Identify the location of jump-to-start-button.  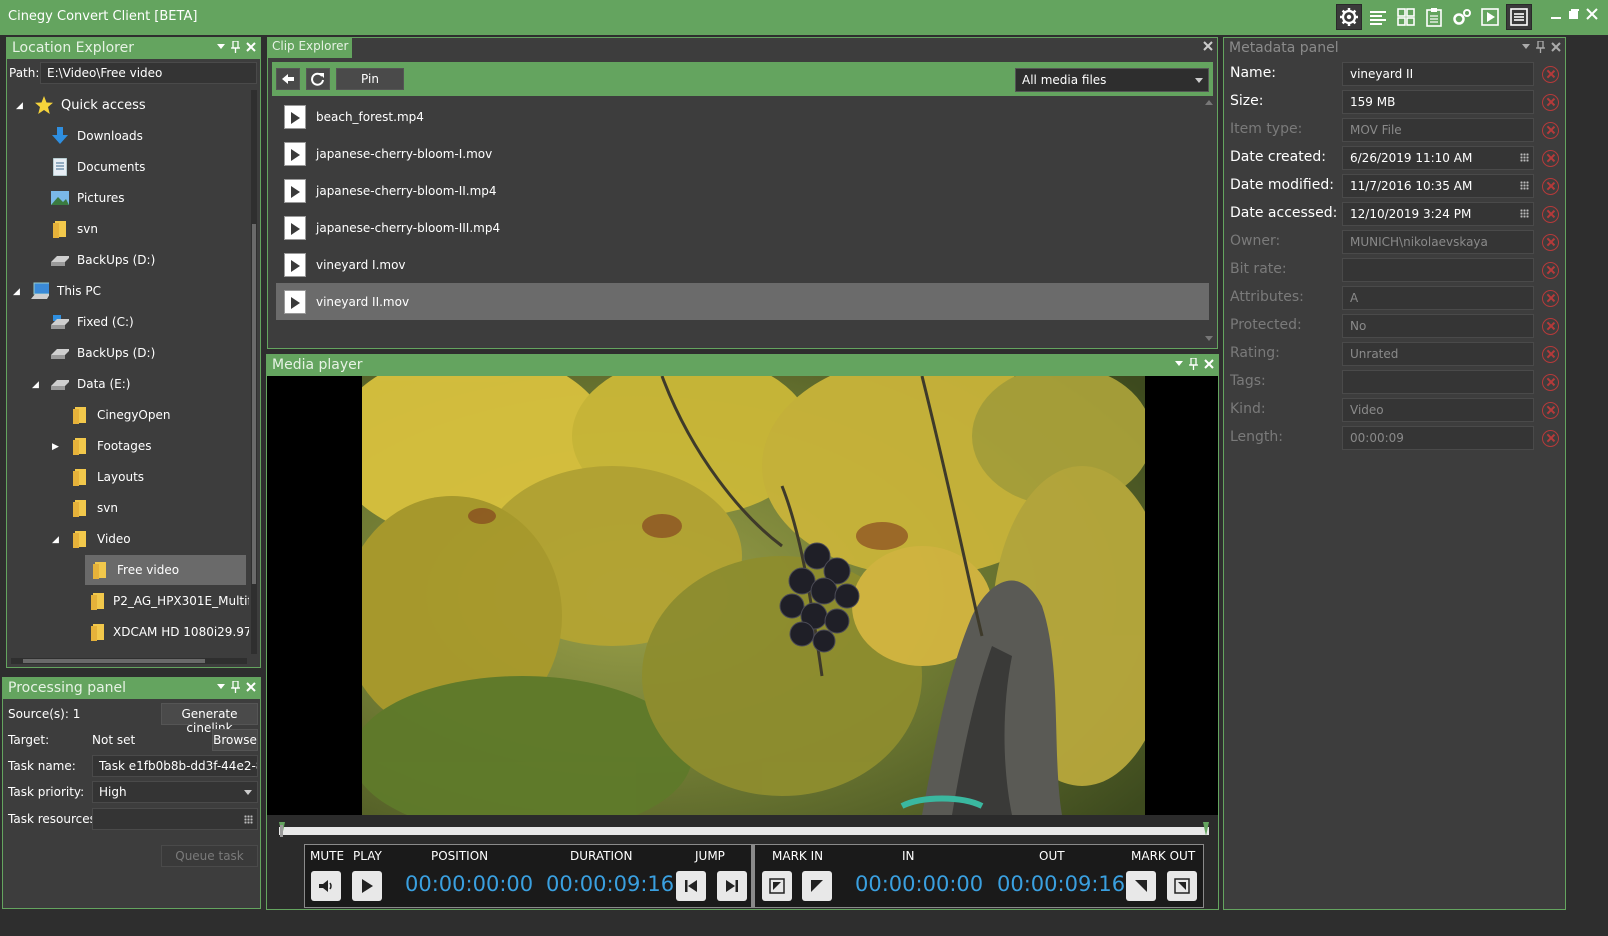
(691, 886).